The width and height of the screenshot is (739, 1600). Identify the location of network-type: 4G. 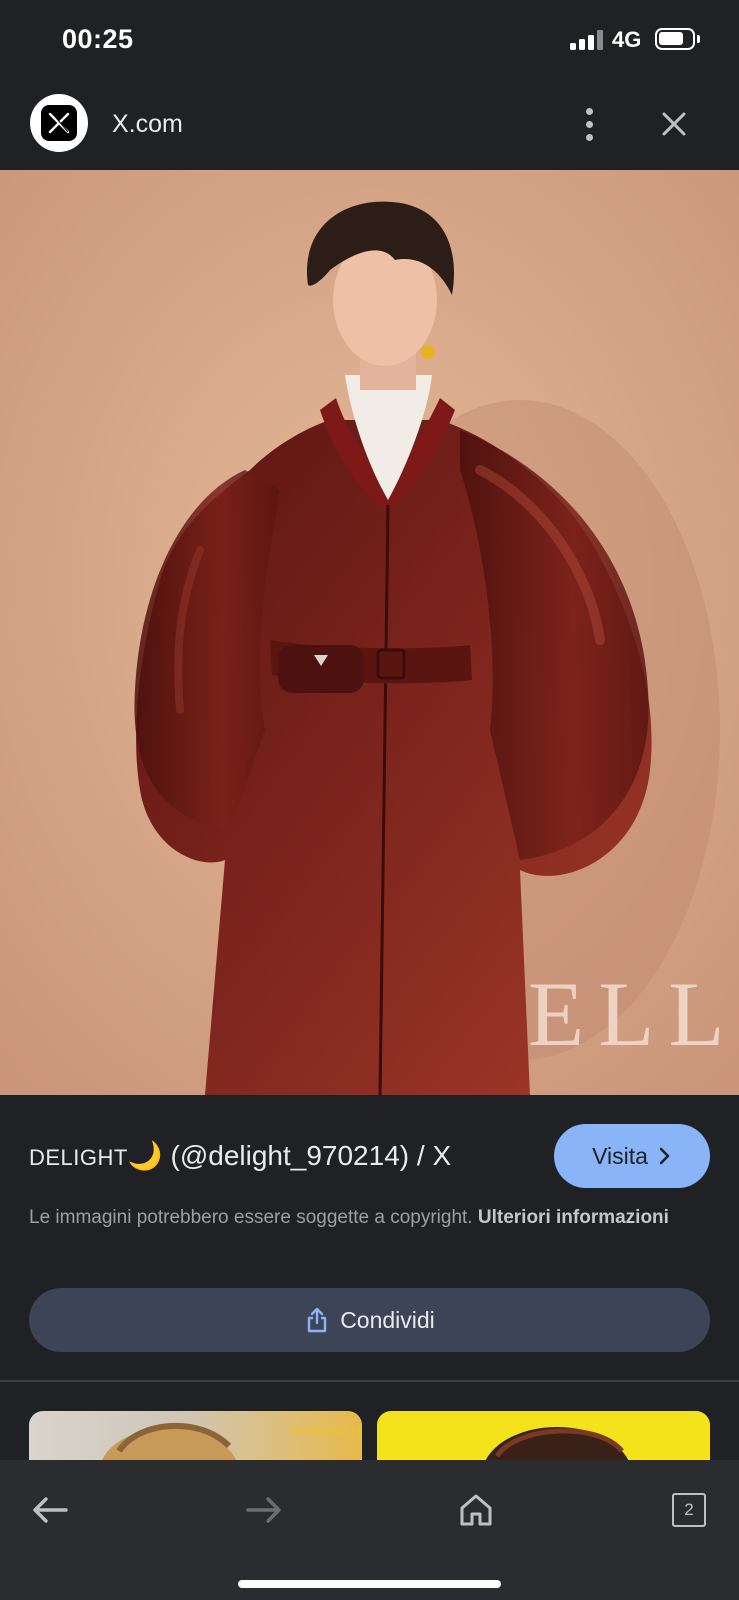
(627, 39).